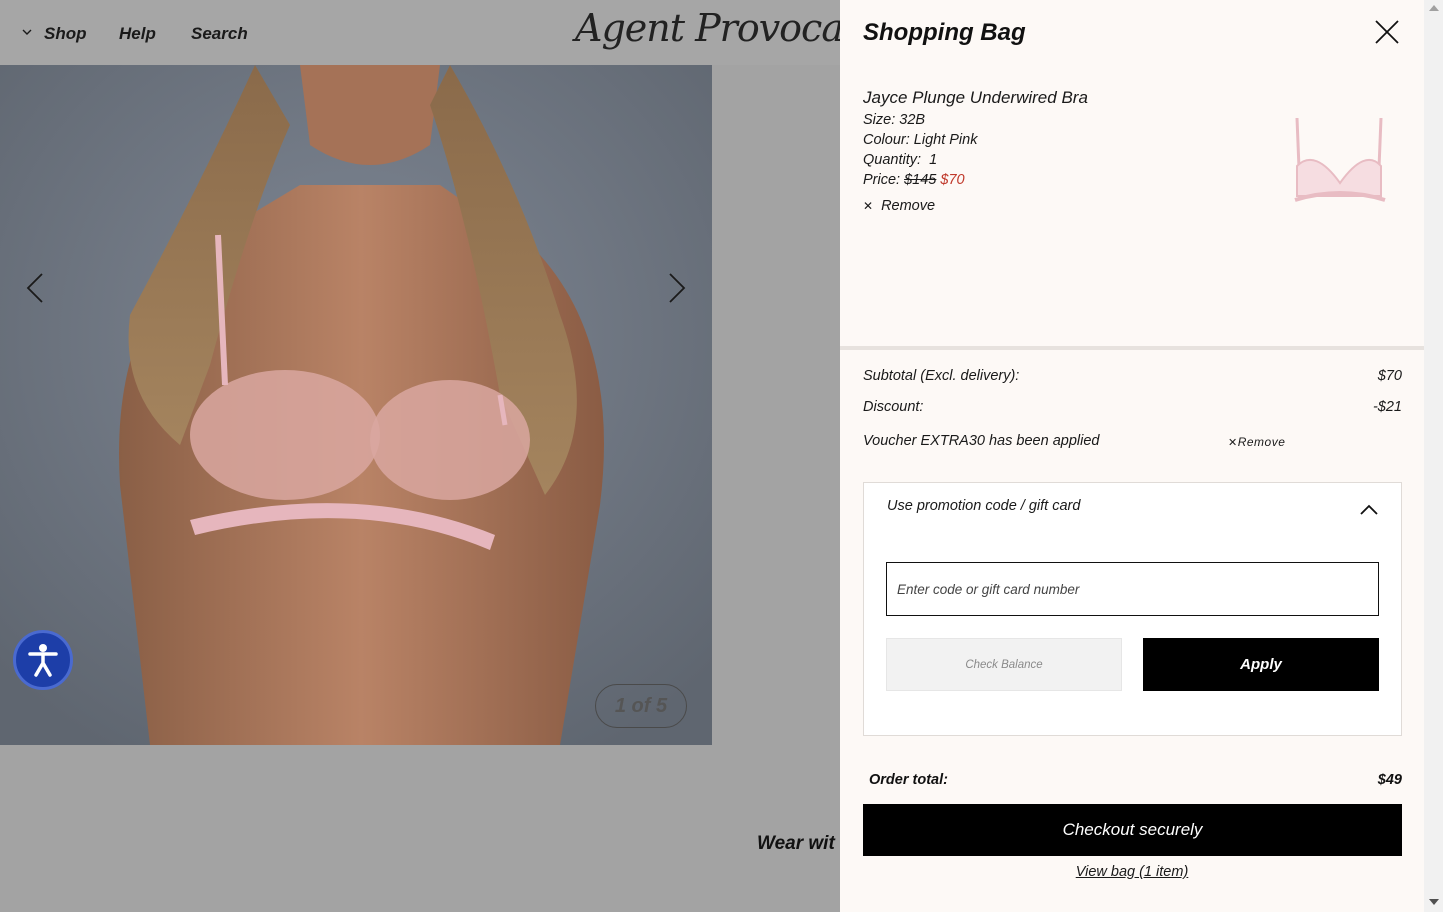 This screenshot has height=912, width=1443. I want to click on item-thumbnail, so click(1340, 158).